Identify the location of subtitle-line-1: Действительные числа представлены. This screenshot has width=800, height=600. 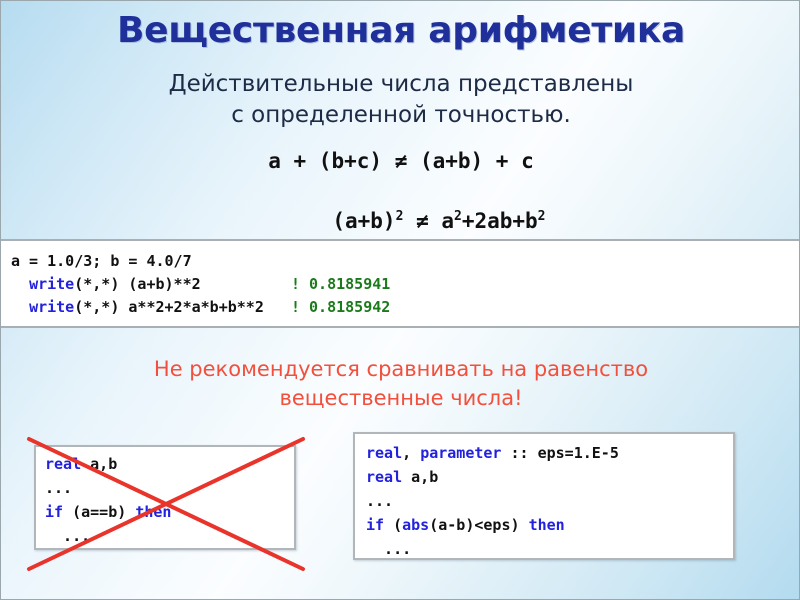
(401, 84).